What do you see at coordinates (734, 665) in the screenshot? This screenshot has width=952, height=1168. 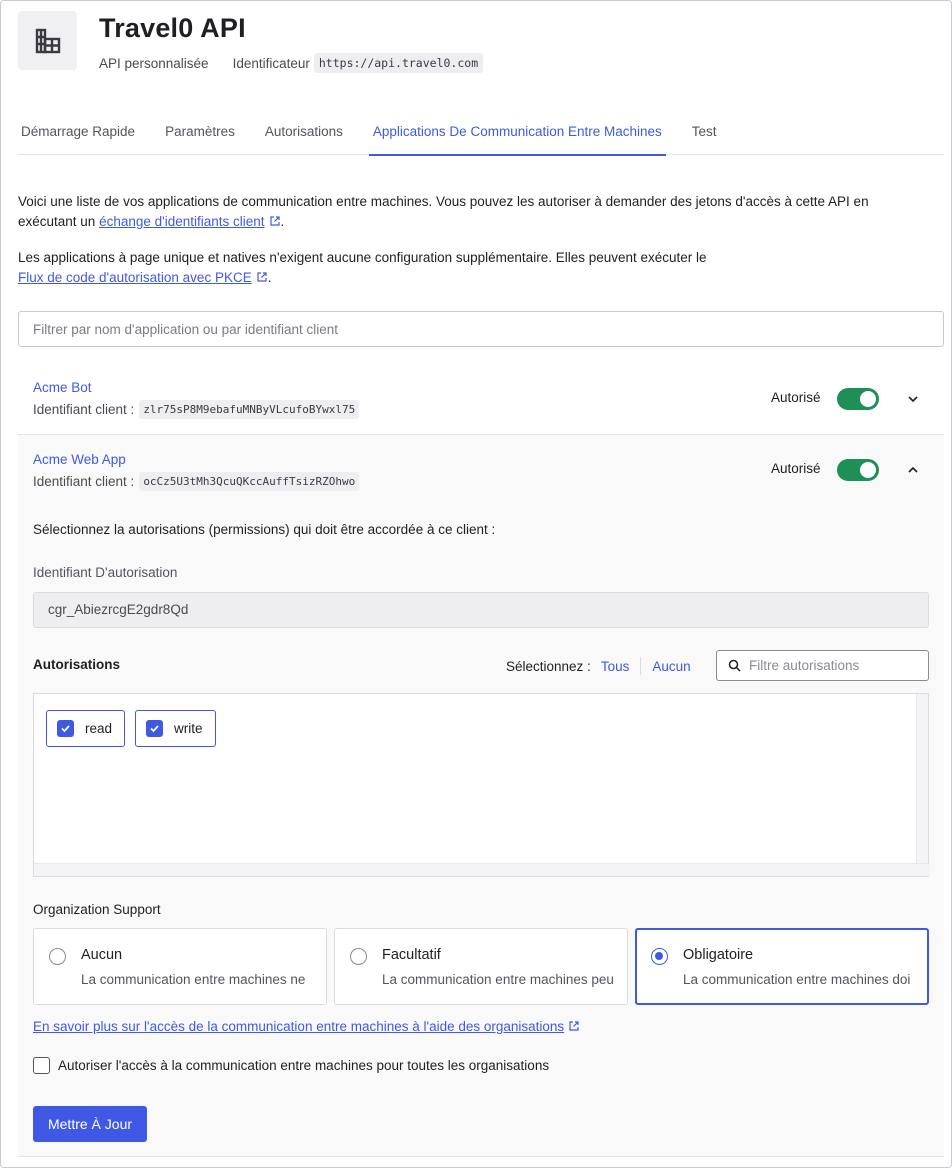 I see `search-icon` at bounding box center [734, 665].